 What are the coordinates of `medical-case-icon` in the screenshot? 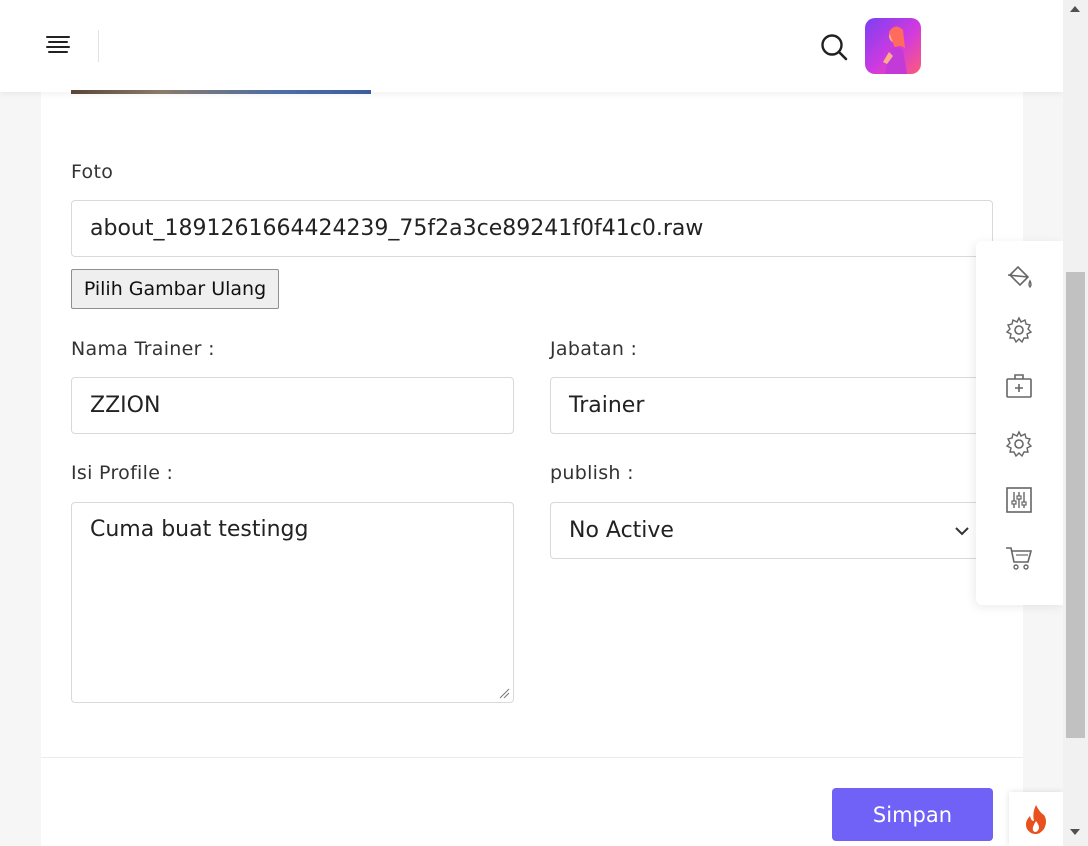 It's located at (1019, 386).